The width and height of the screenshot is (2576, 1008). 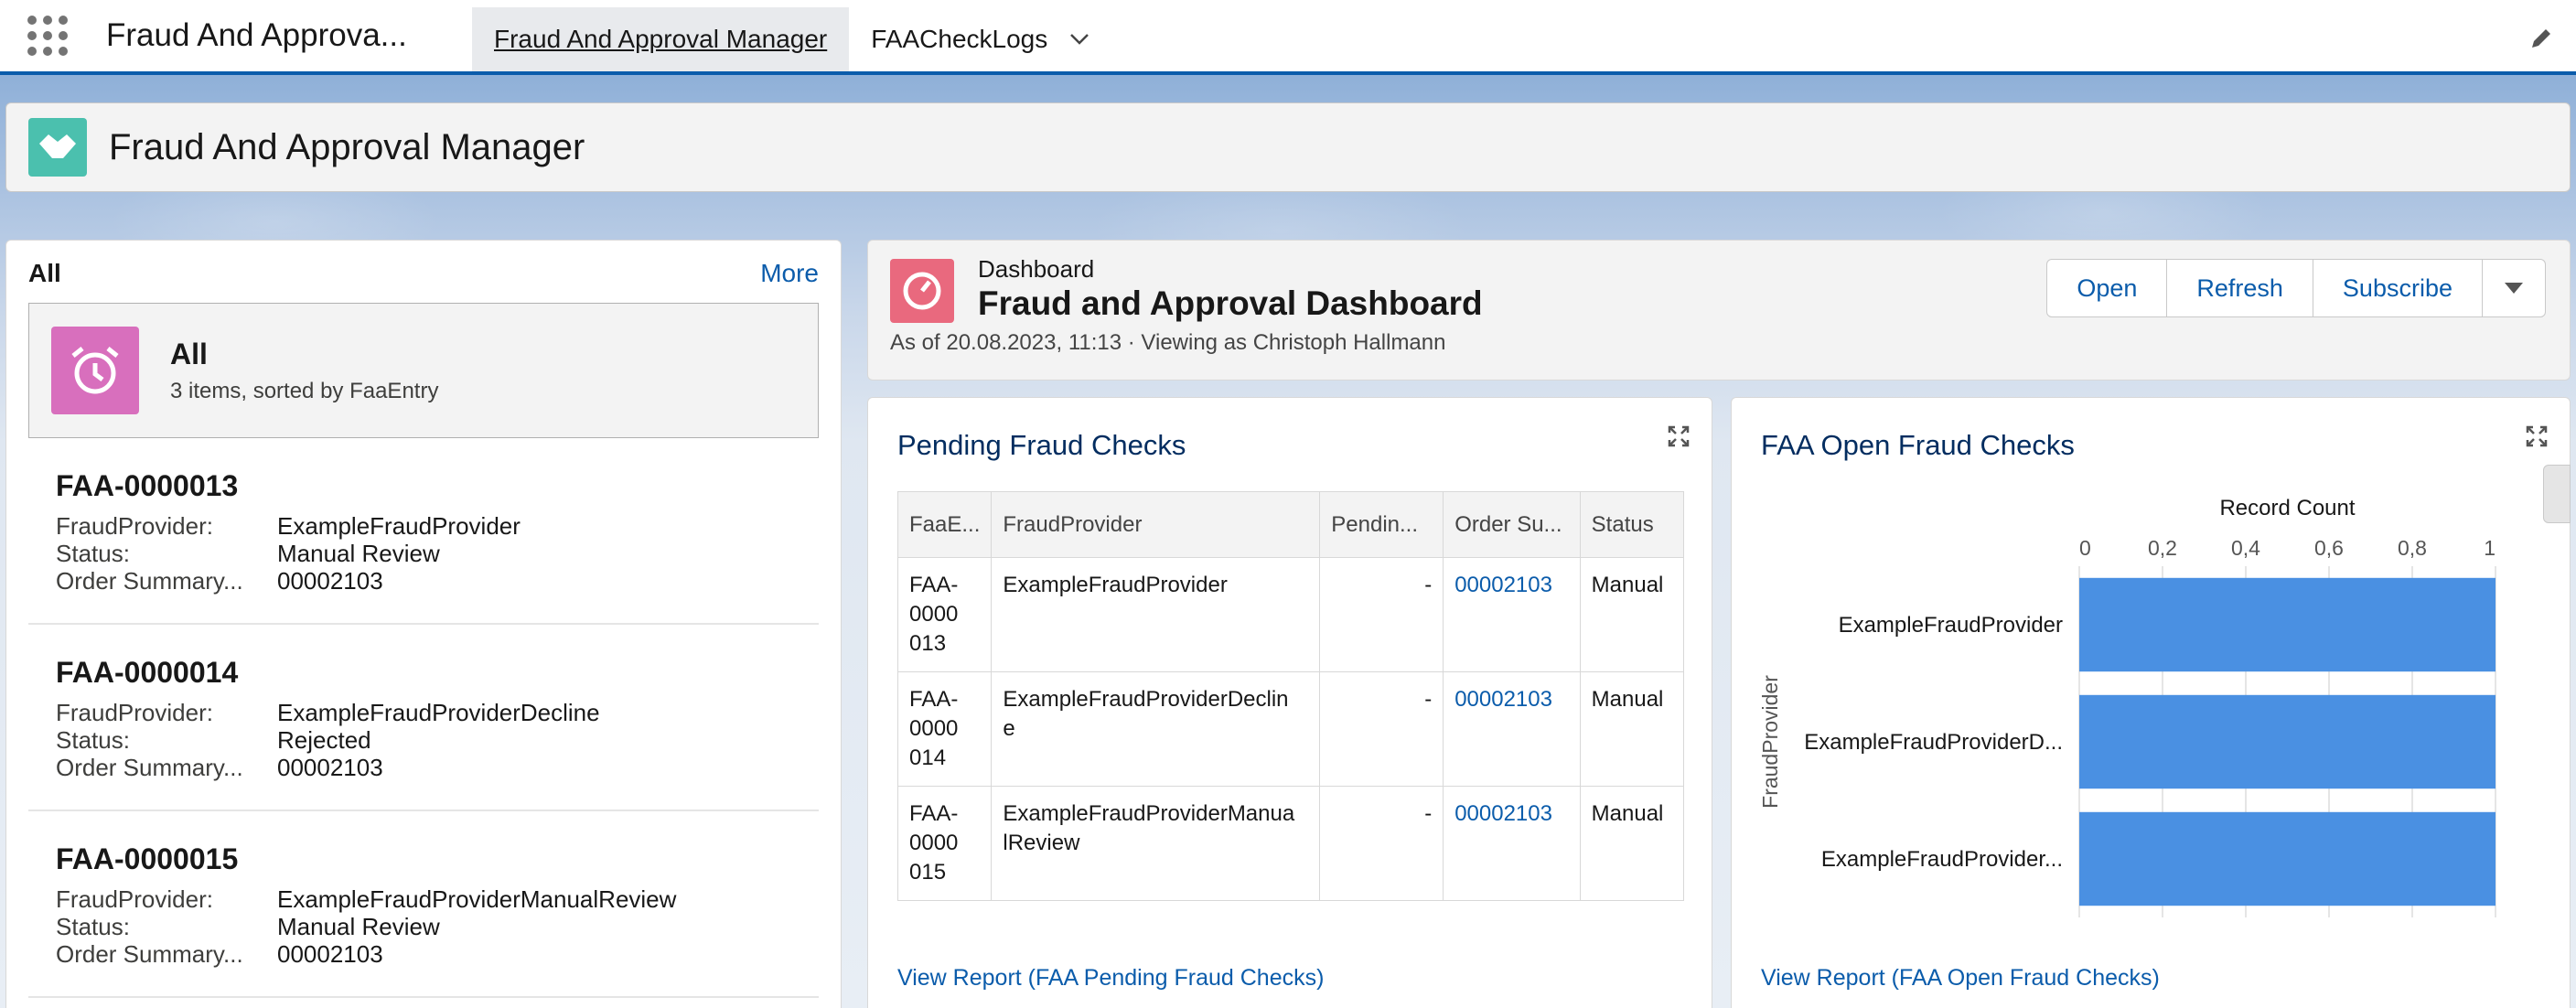 What do you see at coordinates (399, 526) in the screenshot?
I see `field-value: ExampleFraudProvider` at bounding box center [399, 526].